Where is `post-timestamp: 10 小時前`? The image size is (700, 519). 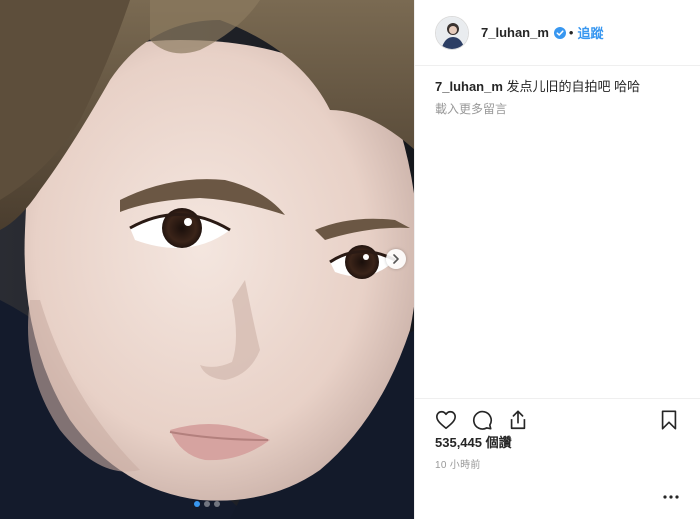 post-timestamp: 10 小時前 is located at coordinates (458, 463).